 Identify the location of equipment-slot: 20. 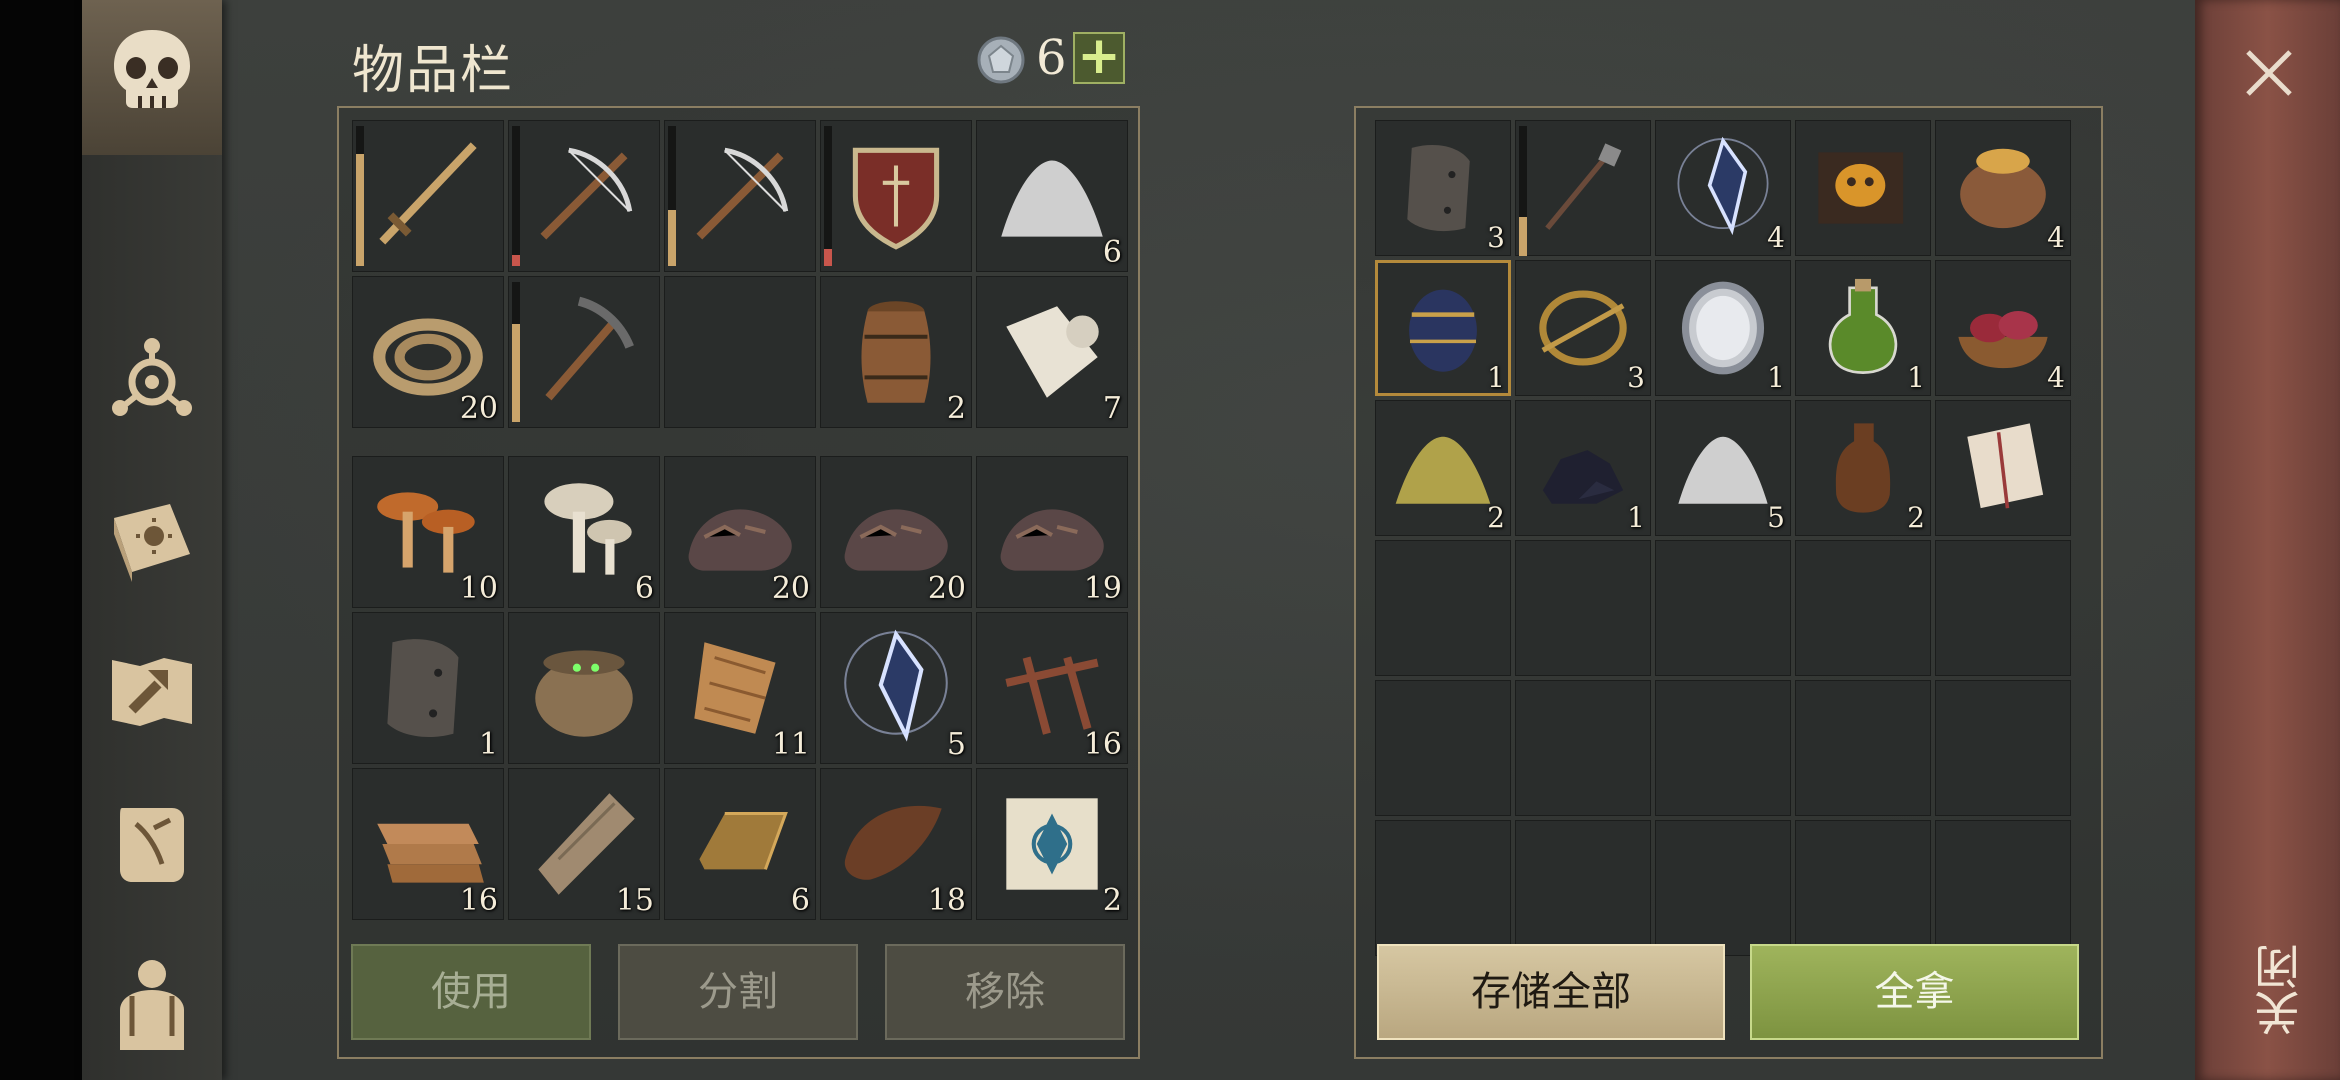
(428, 352).